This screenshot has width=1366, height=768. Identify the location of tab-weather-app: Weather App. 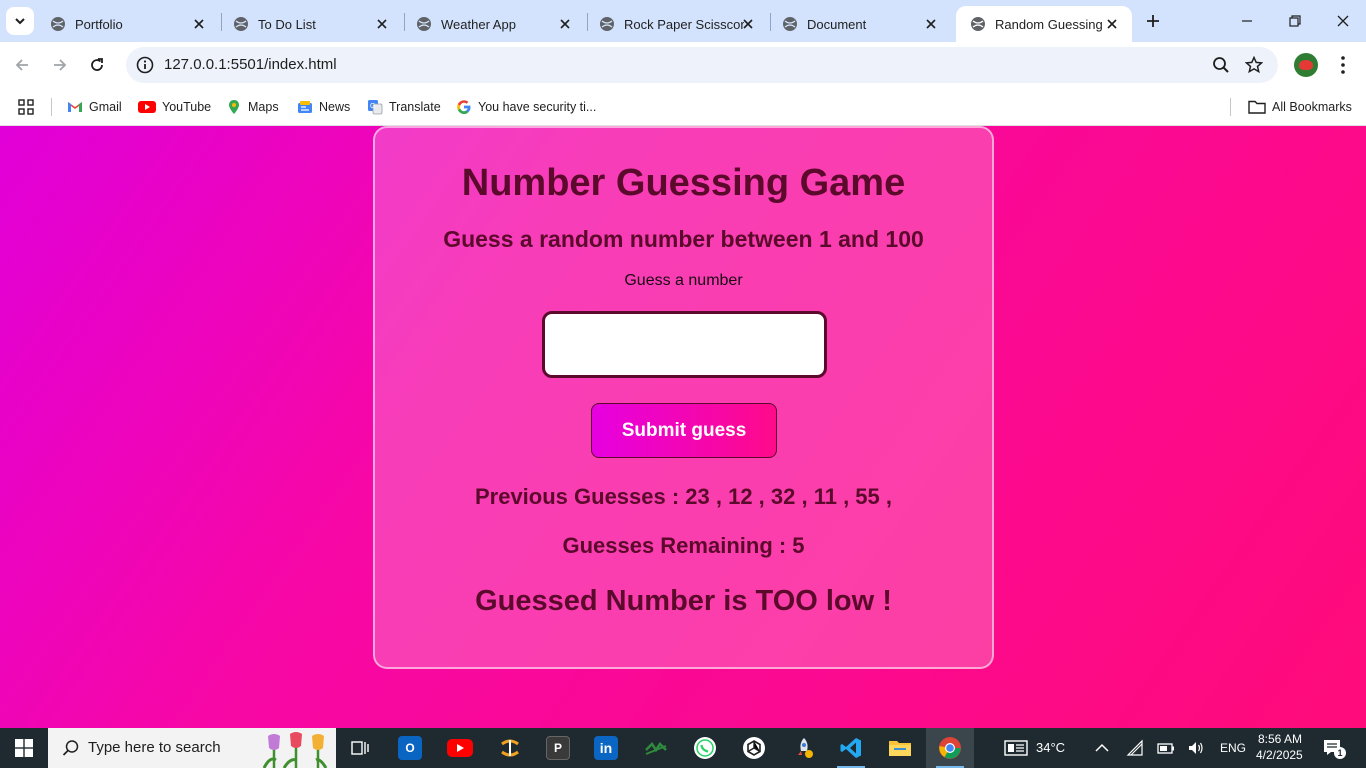
(493, 24).